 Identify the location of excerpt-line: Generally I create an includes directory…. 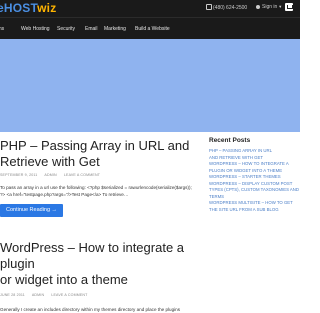
(90, 309).